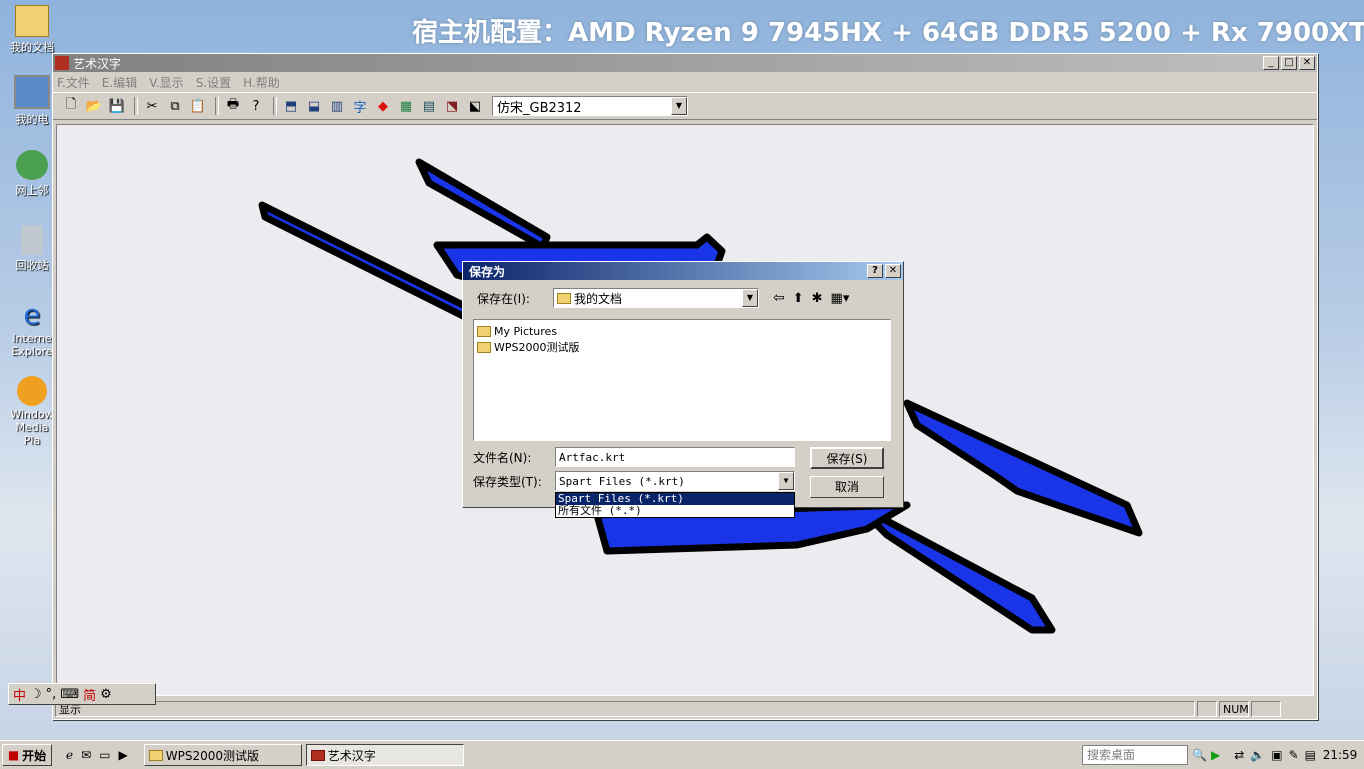 The width and height of the screenshot is (1364, 769). I want to click on tray-app-icon: ▣, so click(1276, 755).